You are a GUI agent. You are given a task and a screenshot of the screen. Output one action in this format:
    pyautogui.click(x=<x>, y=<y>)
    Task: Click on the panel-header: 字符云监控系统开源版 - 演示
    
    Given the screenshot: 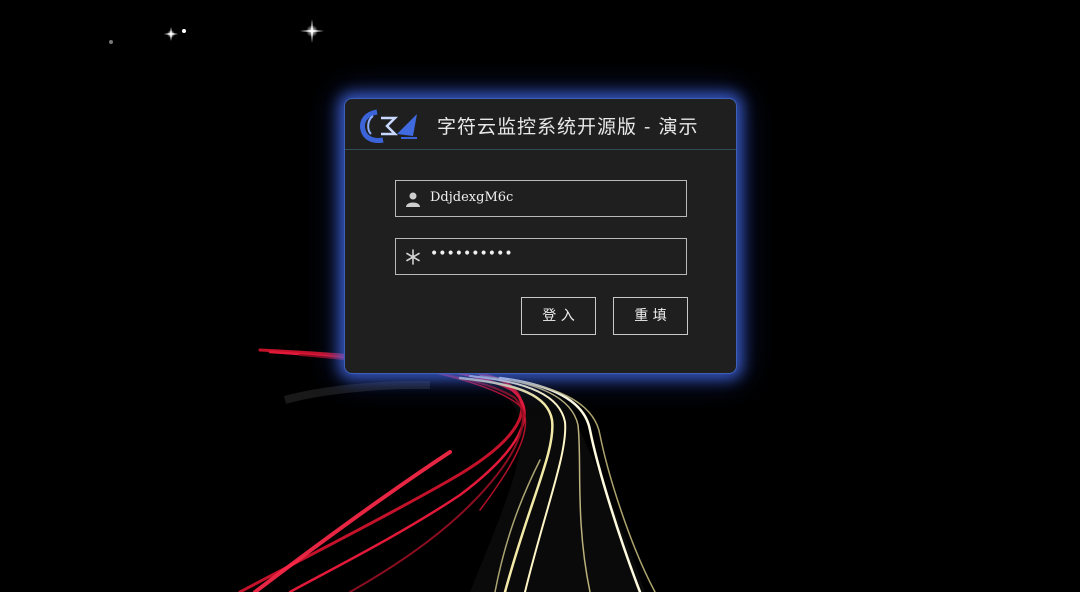 What is the action you would take?
    pyautogui.click(x=540, y=124)
    